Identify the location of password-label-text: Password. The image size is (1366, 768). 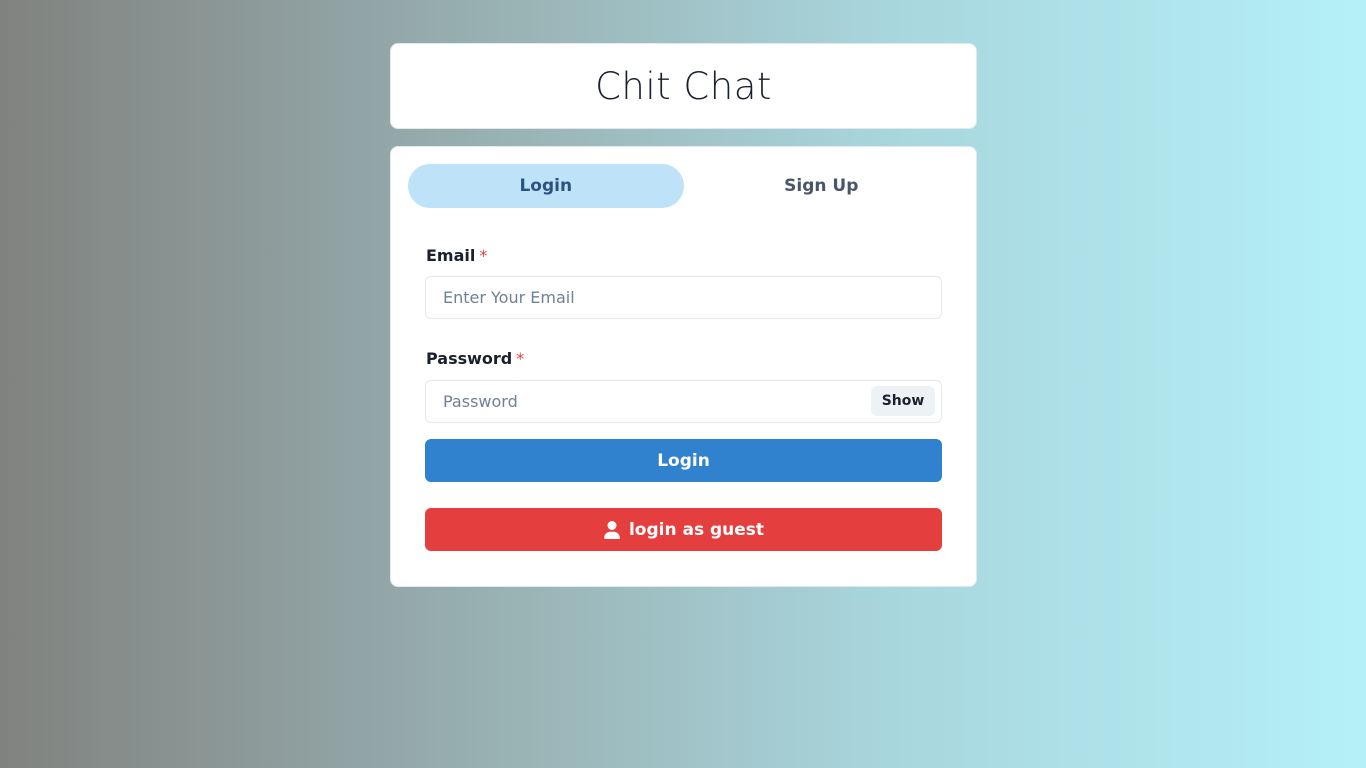
(469, 358).